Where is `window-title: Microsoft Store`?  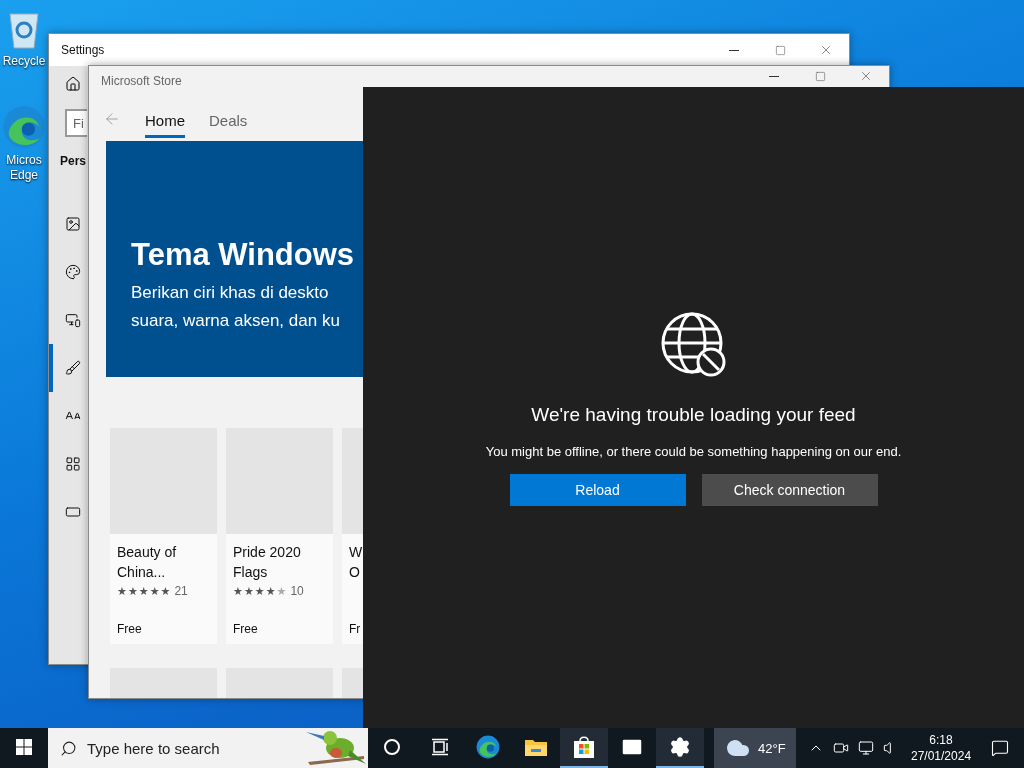 window-title: Microsoft Store is located at coordinates (142, 81).